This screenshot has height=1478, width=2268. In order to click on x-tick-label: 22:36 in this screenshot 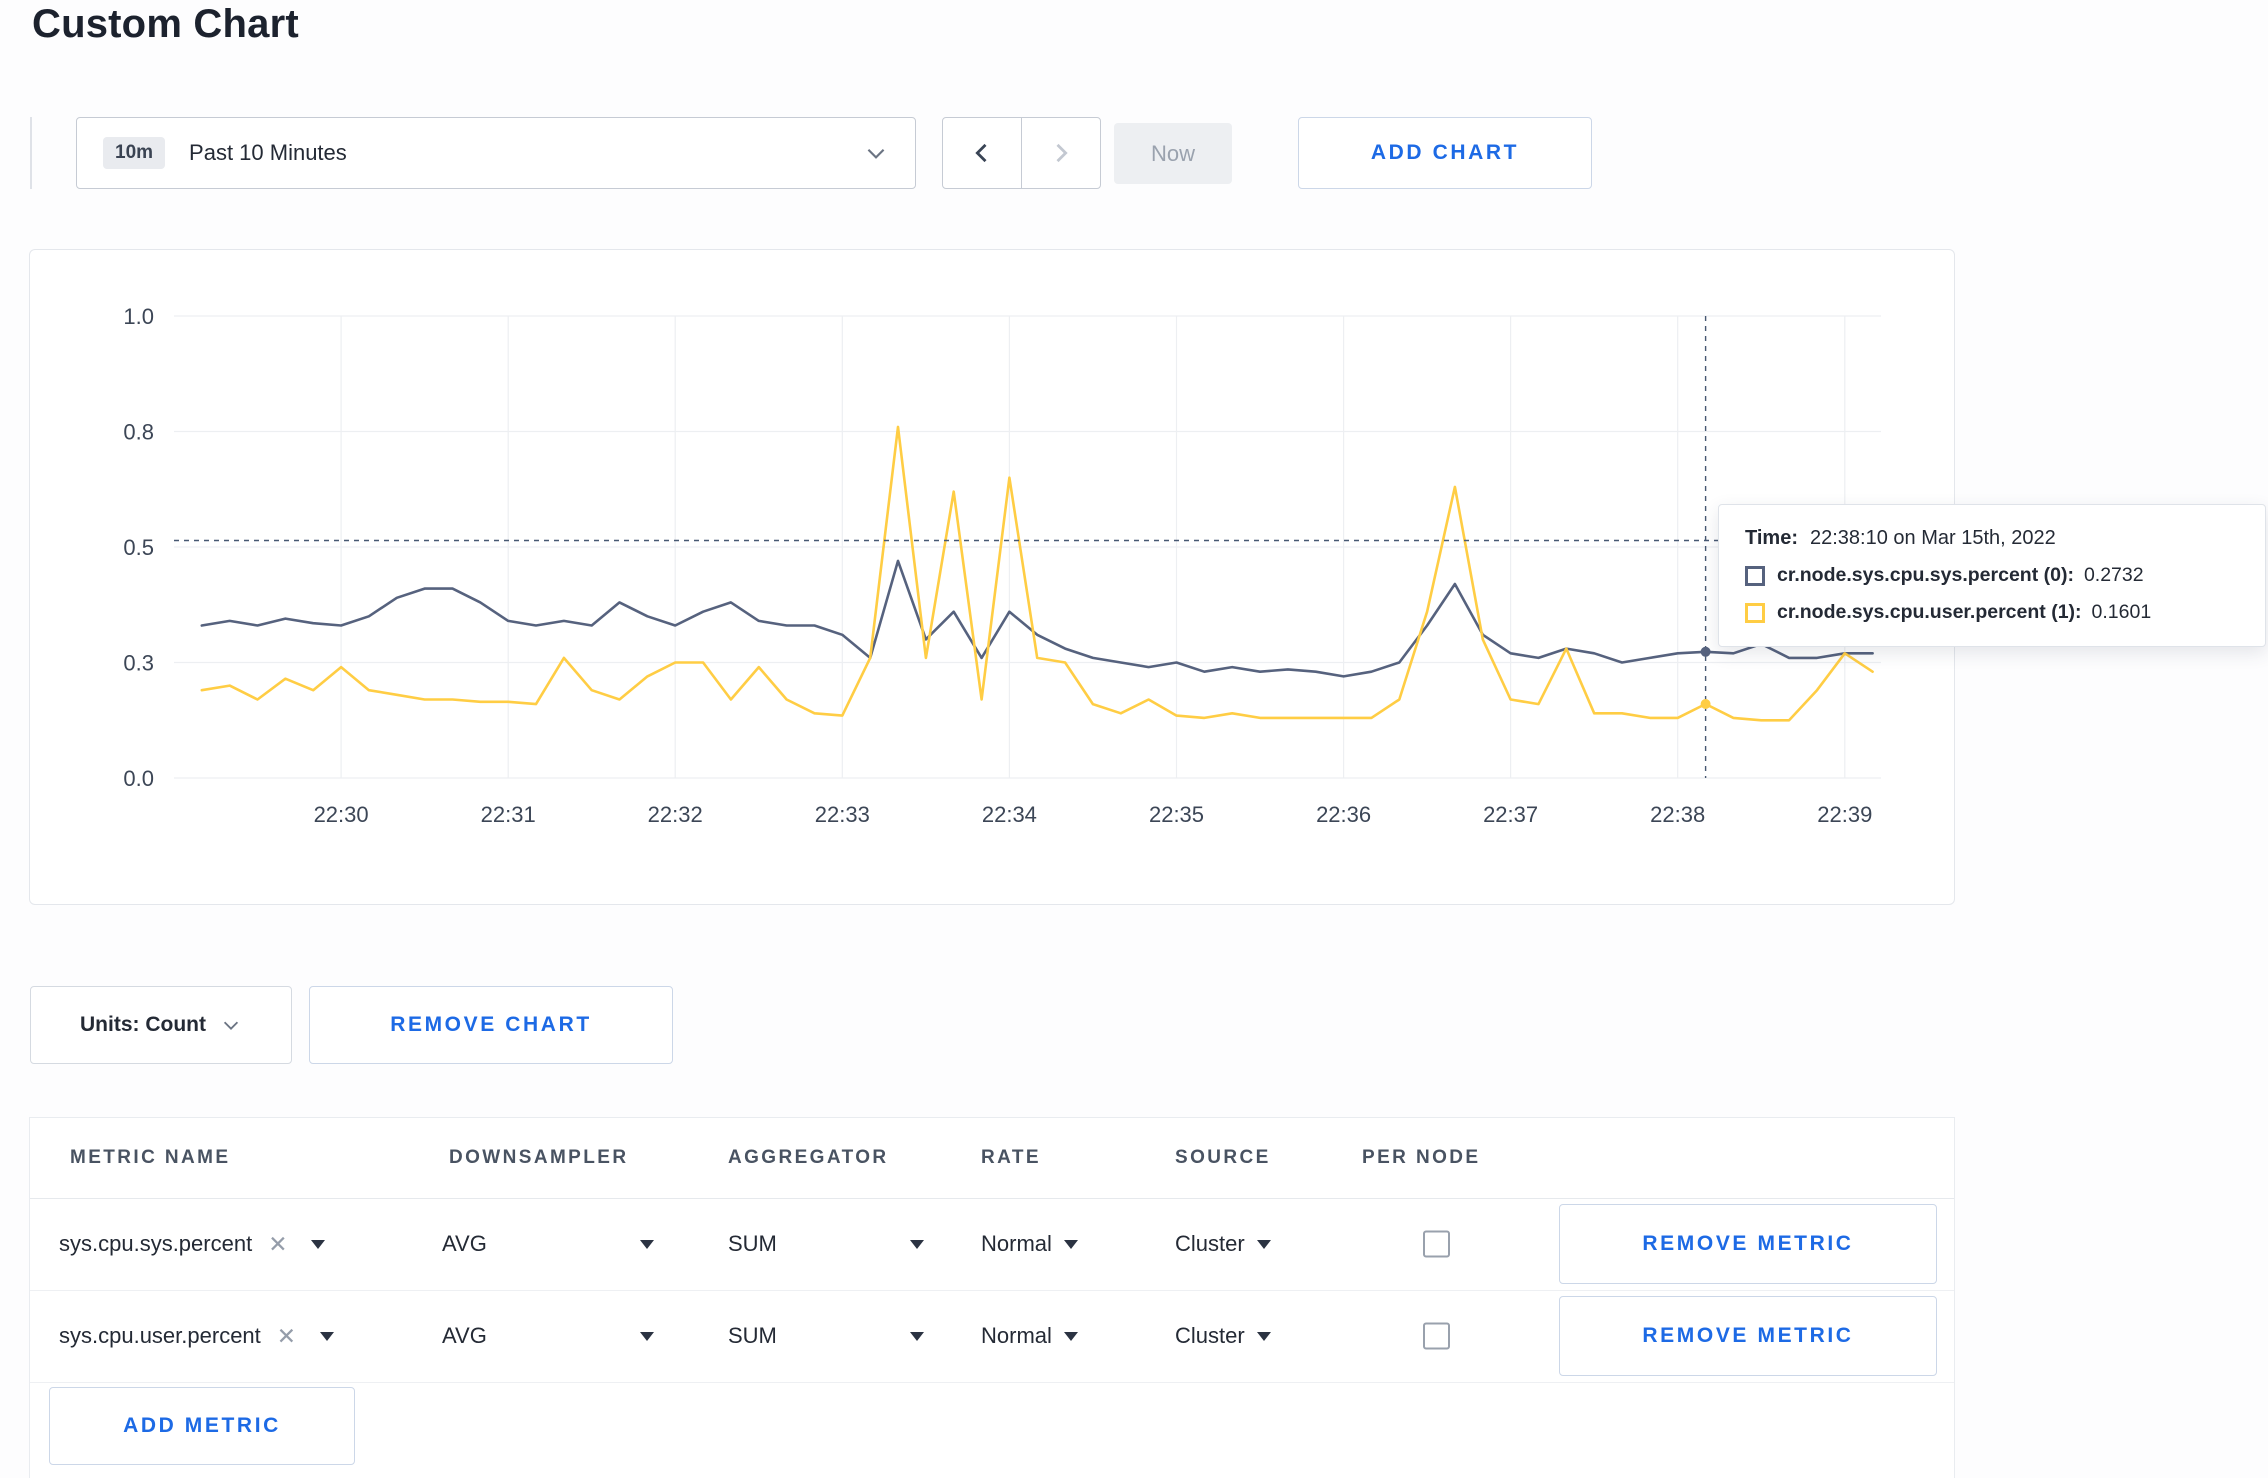, I will do `click(1343, 814)`.